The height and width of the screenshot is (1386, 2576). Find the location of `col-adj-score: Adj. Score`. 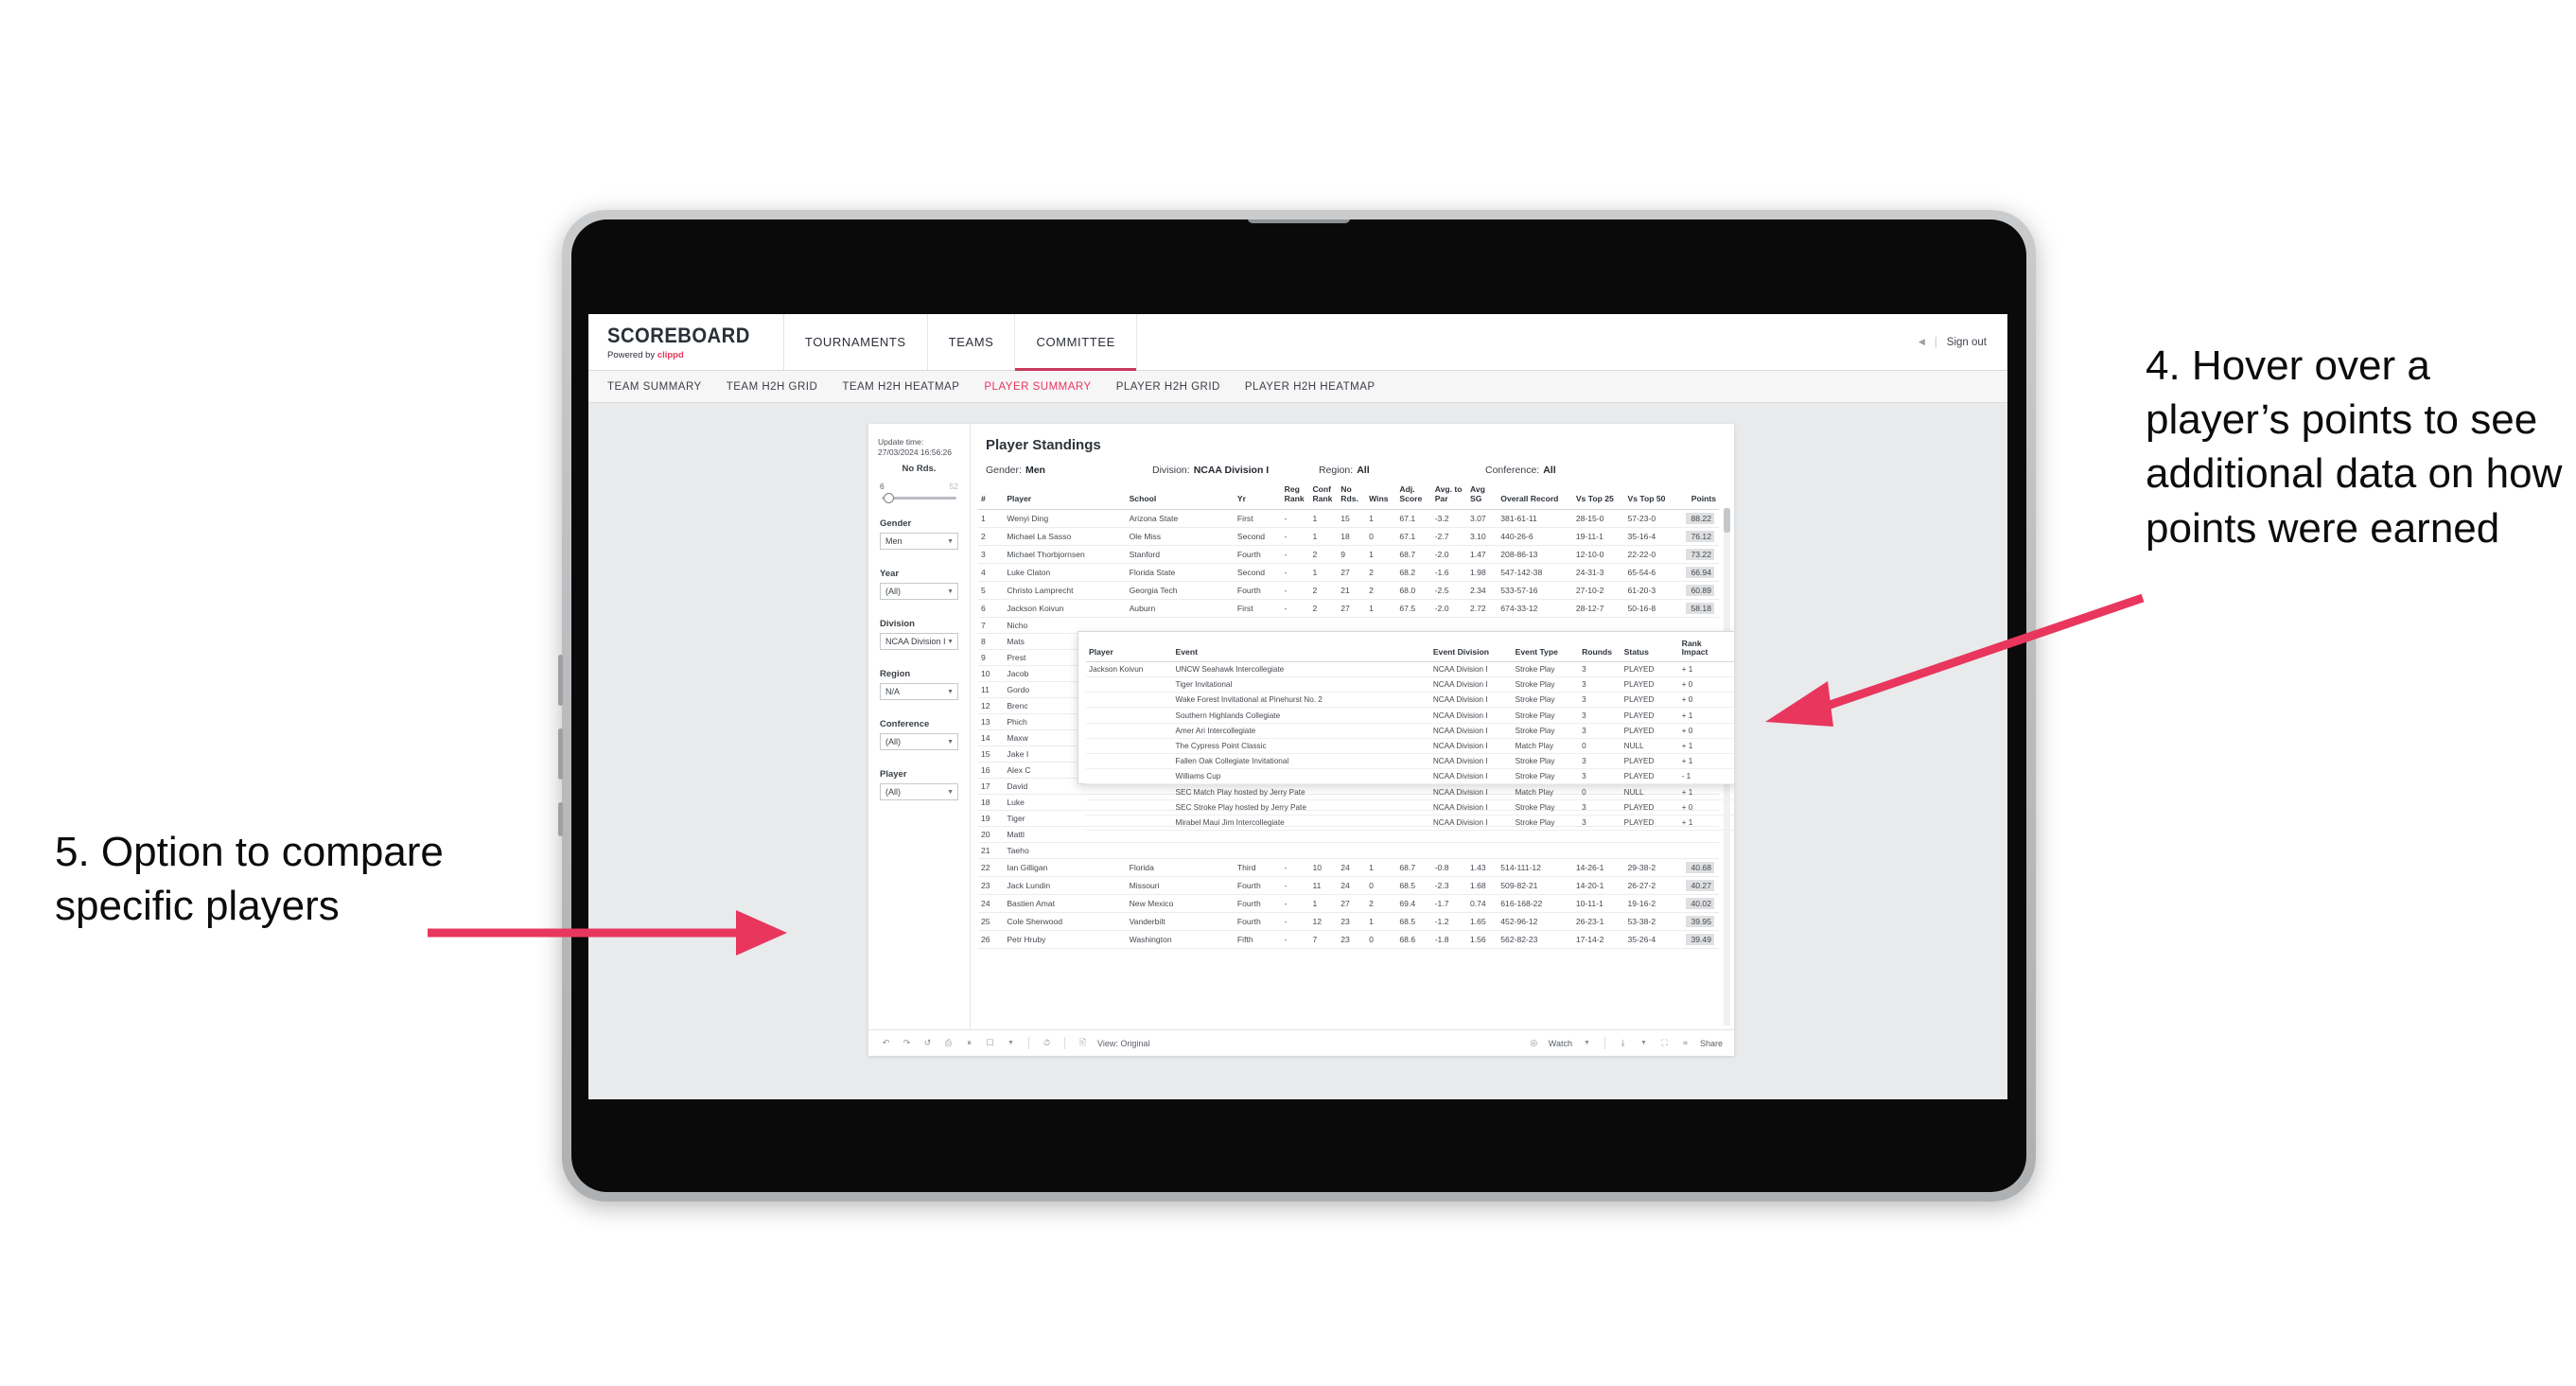

col-adj-score: Adj. Score is located at coordinates (1414, 497).